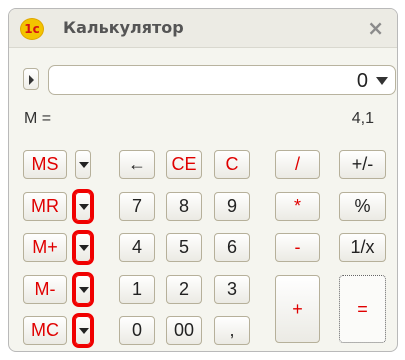  Describe the element at coordinates (232, 206) in the screenshot. I see `nine-button: 9` at that location.